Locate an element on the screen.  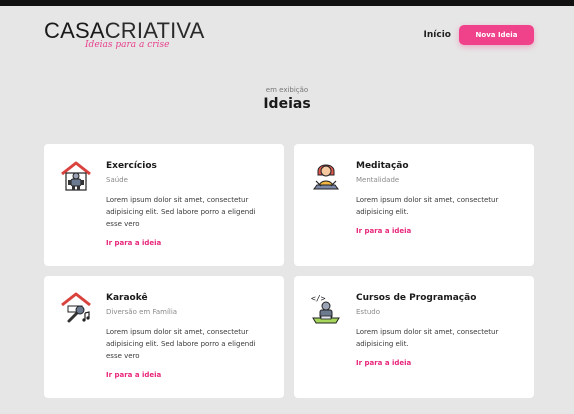
main-nav: Início Nova Ideia is located at coordinates (479, 35).